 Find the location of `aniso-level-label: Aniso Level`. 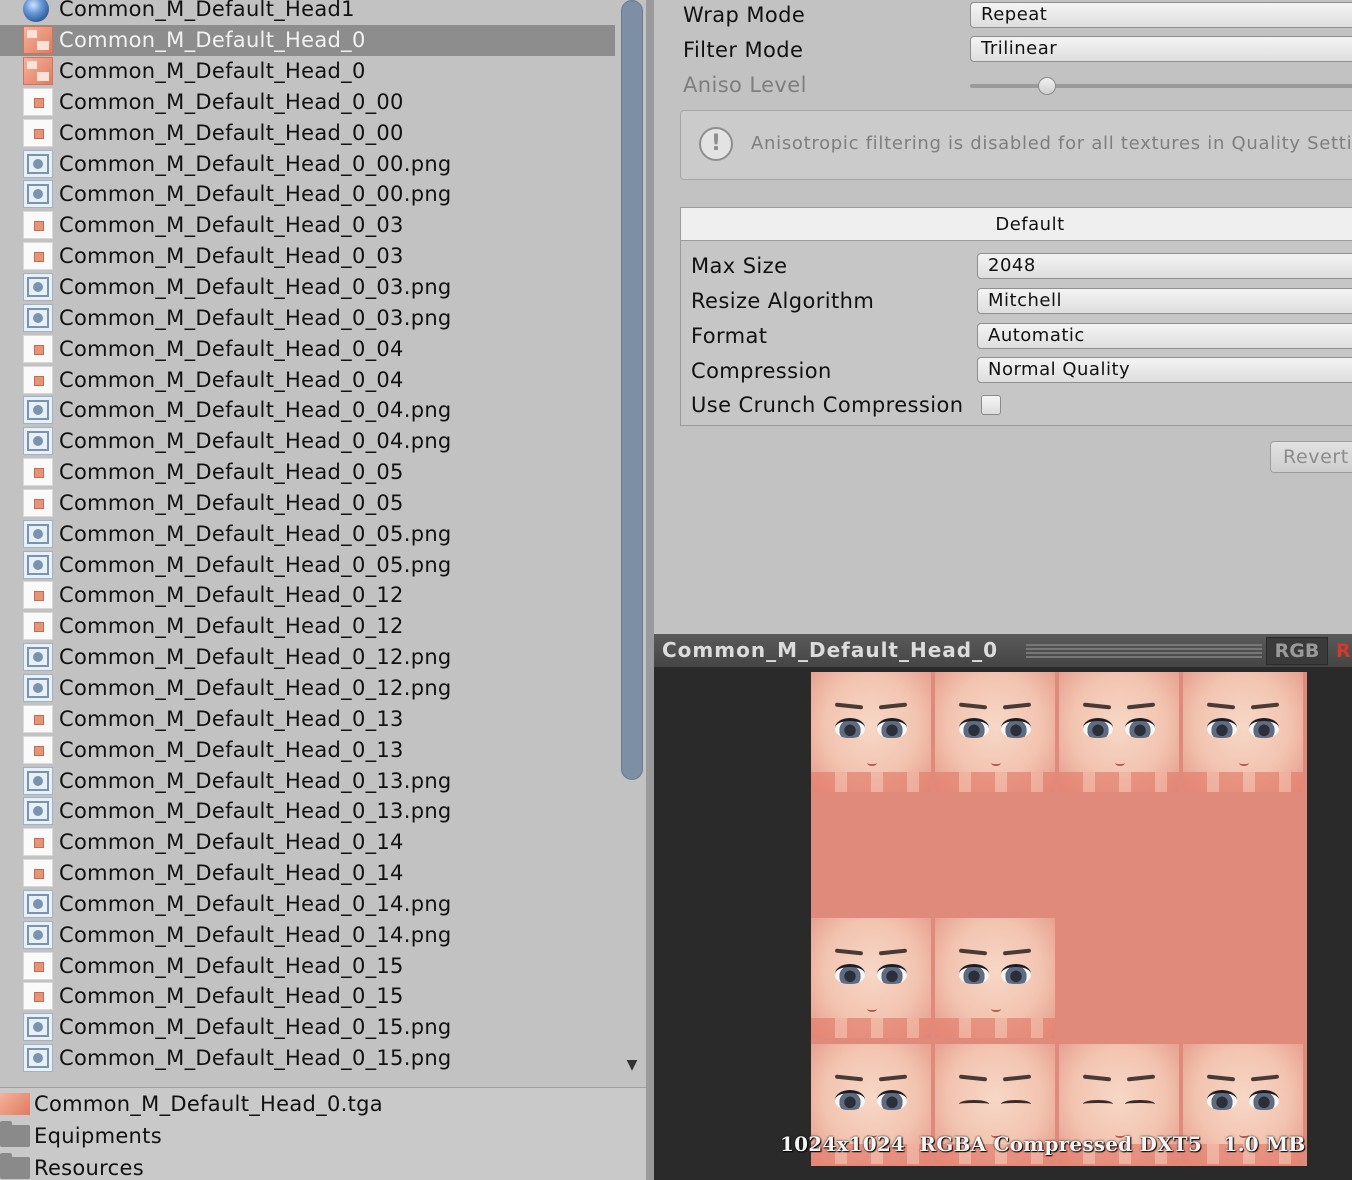

aniso-level-label: Aniso Level is located at coordinates (745, 85).